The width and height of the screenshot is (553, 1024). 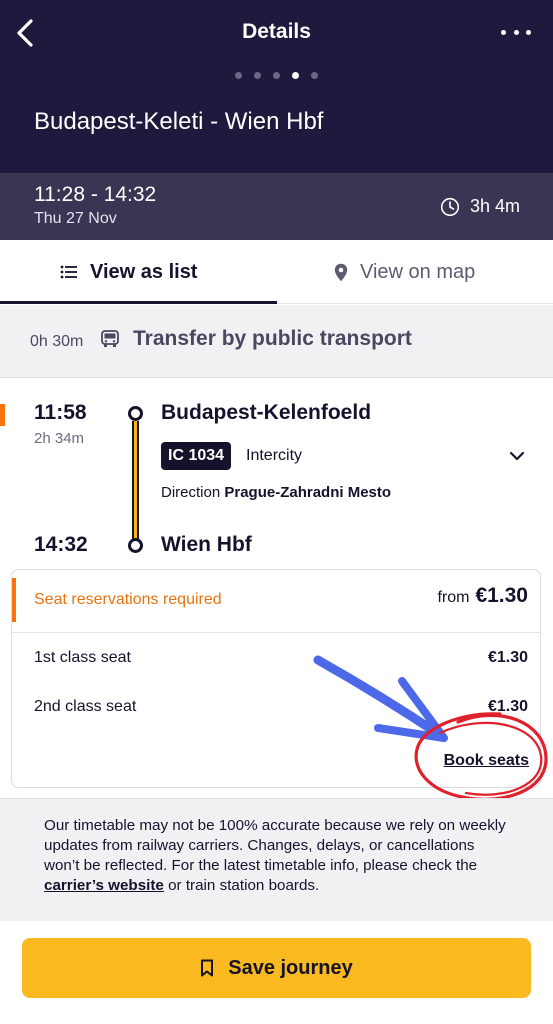 What do you see at coordinates (135, 481) in the screenshot?
I see `route-line` at bounding box center [135, 481].